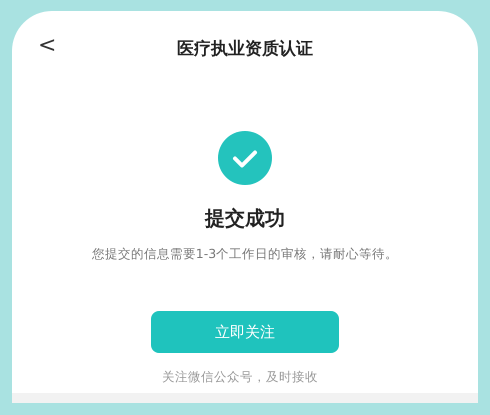 Image resolution: width=490 pixels, height=415 pixels. What do you see at coordinates (245, 49) in the screenshot?
I see `page-title: 医疗执业资质认证` at bounding box center [245, 49].